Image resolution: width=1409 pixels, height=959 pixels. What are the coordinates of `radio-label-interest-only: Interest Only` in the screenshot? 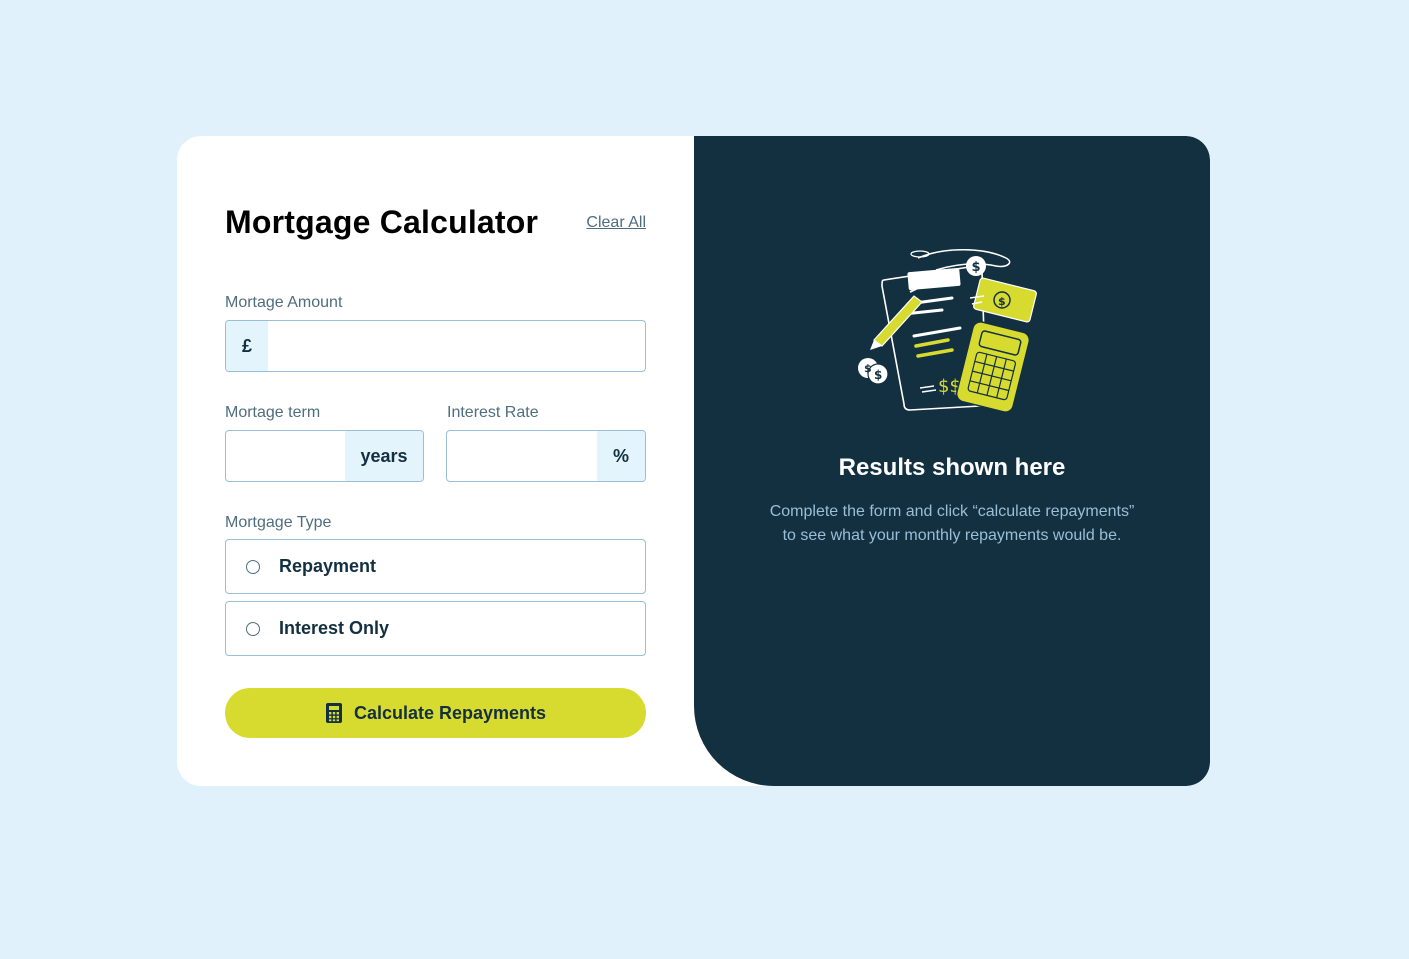 It's located at (334, 628).